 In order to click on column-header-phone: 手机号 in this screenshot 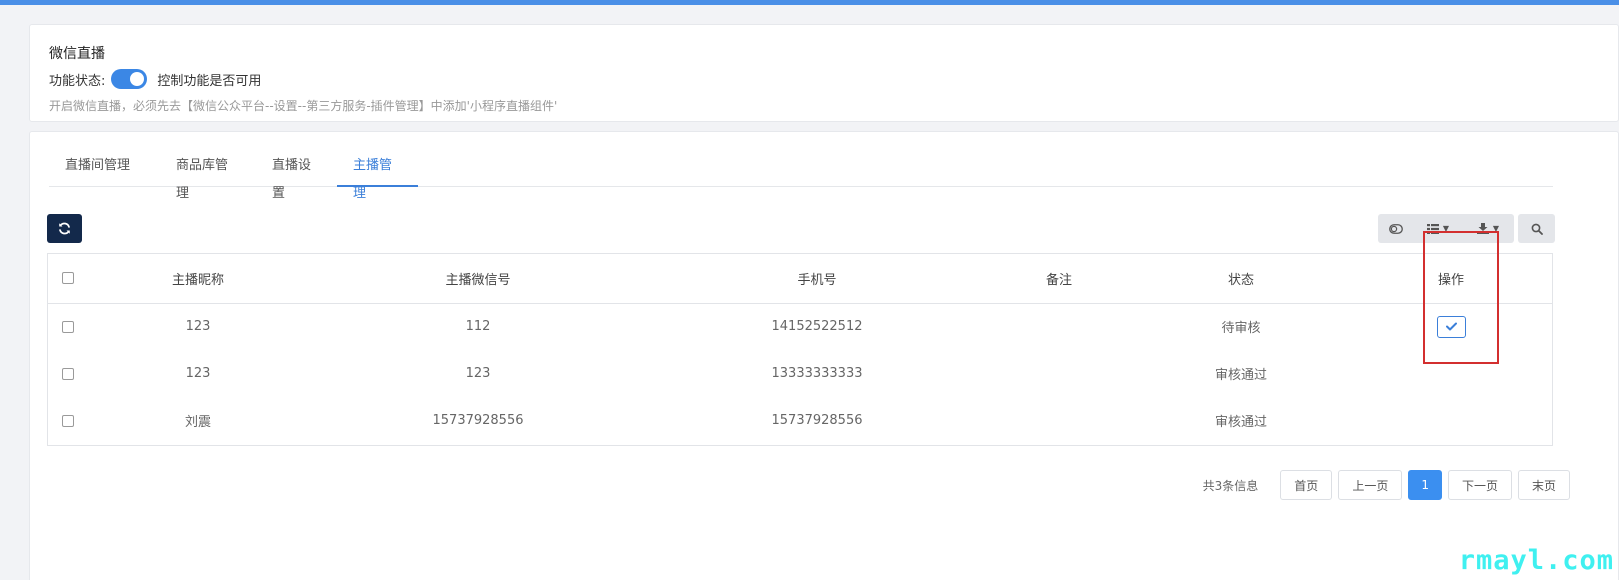, I will do `click(817, 279)`.